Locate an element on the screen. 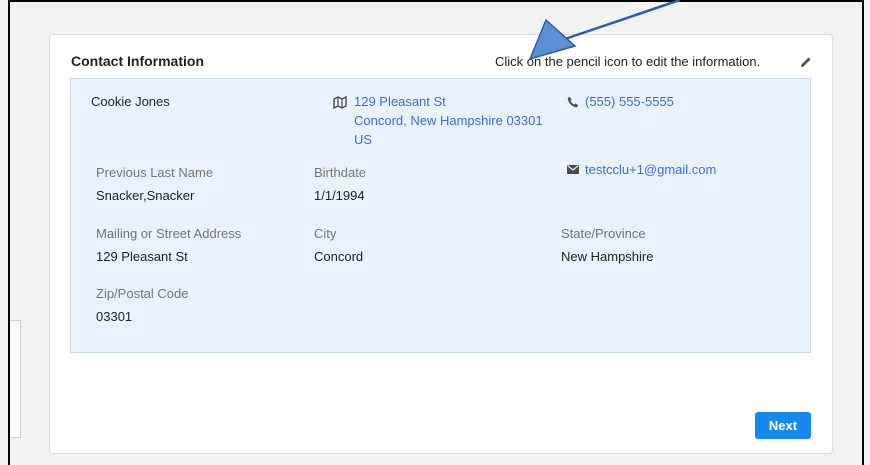 The height and width of the screenshot is (465, 870). email-link: testcclu+1@gmail.com is located at coordinates (650, 169).